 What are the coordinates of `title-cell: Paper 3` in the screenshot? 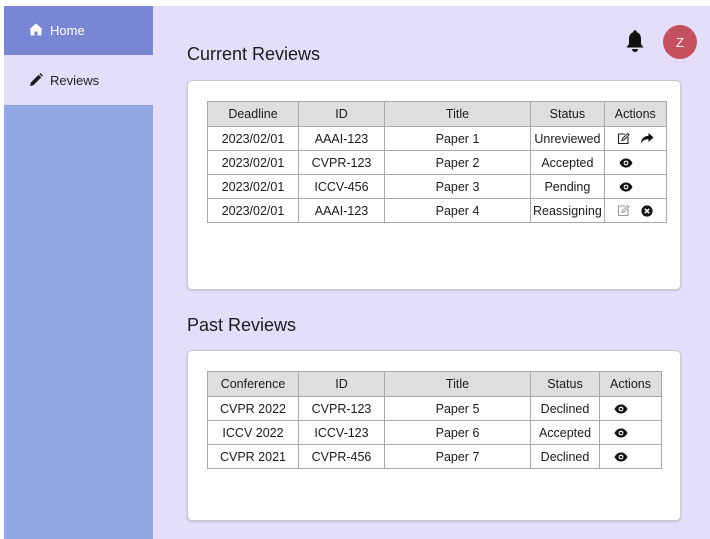 It's located at (457, 186).